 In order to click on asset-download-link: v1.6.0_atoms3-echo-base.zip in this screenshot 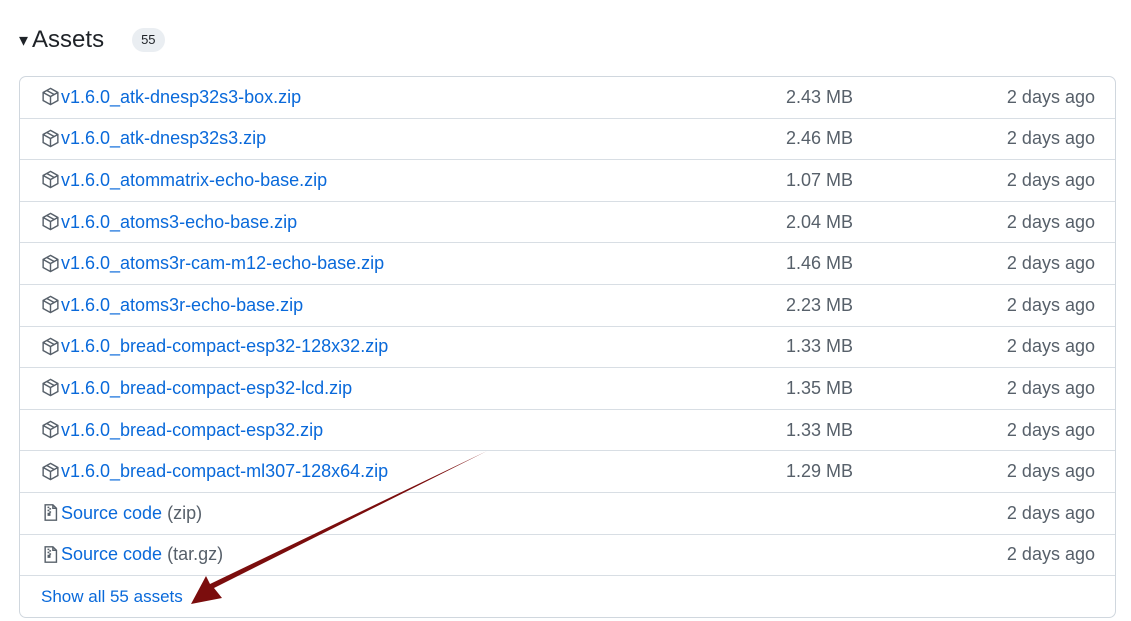, I will do `click(179, 222)`.